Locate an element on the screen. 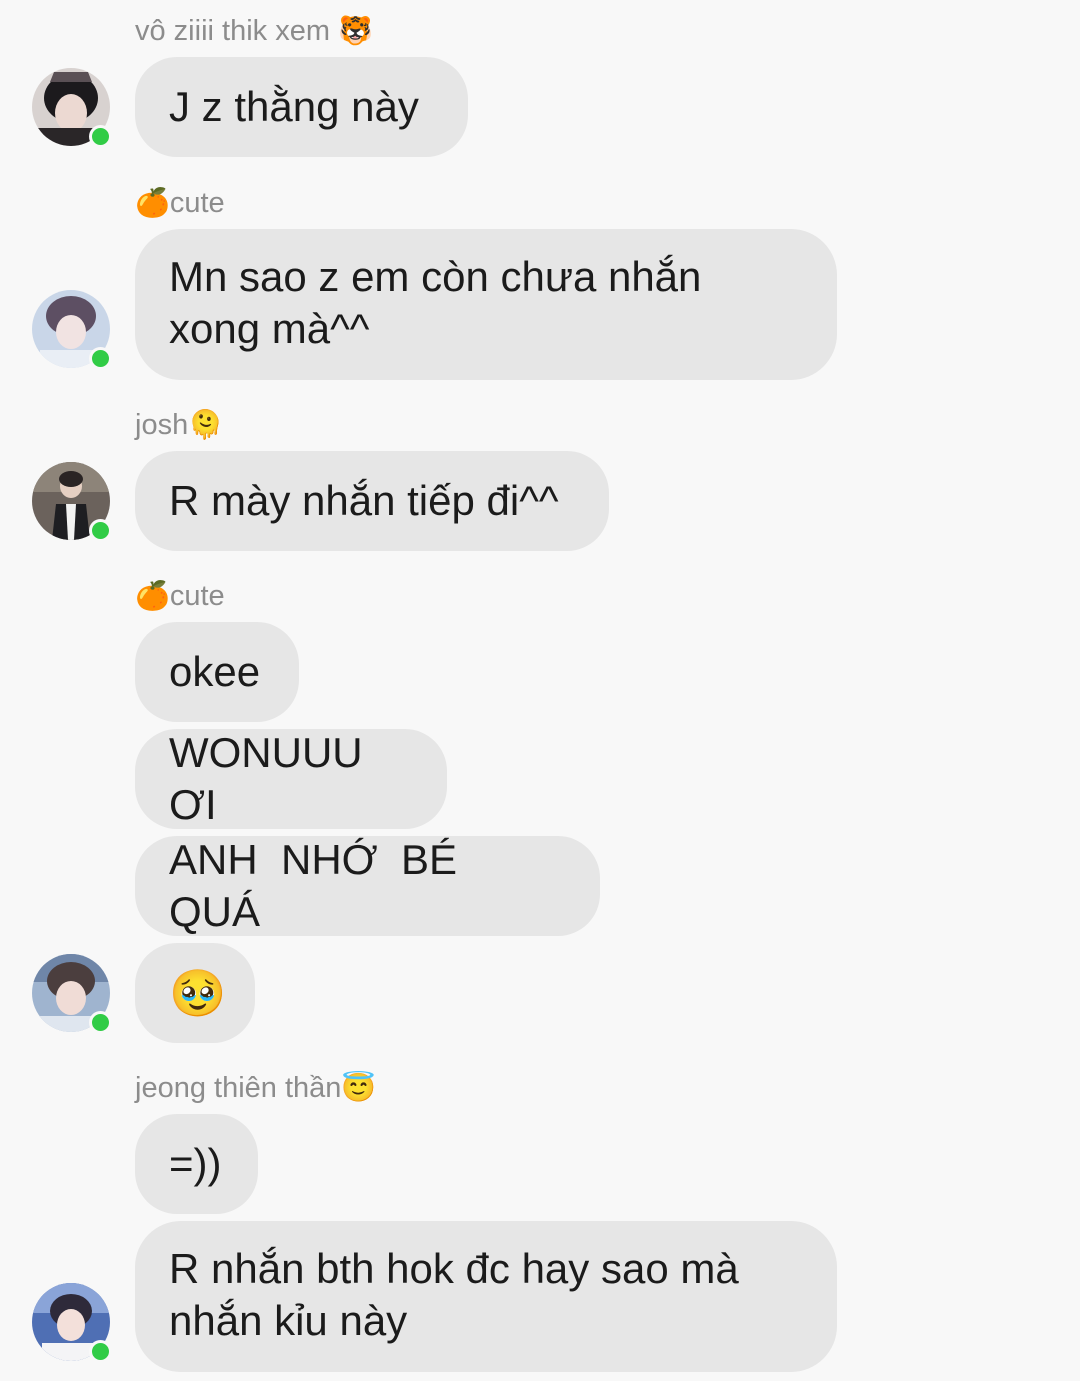 The image size is (1080, 1381). pleading-face-emoji-icon: 🥹 is located at coordinates (198, 993).